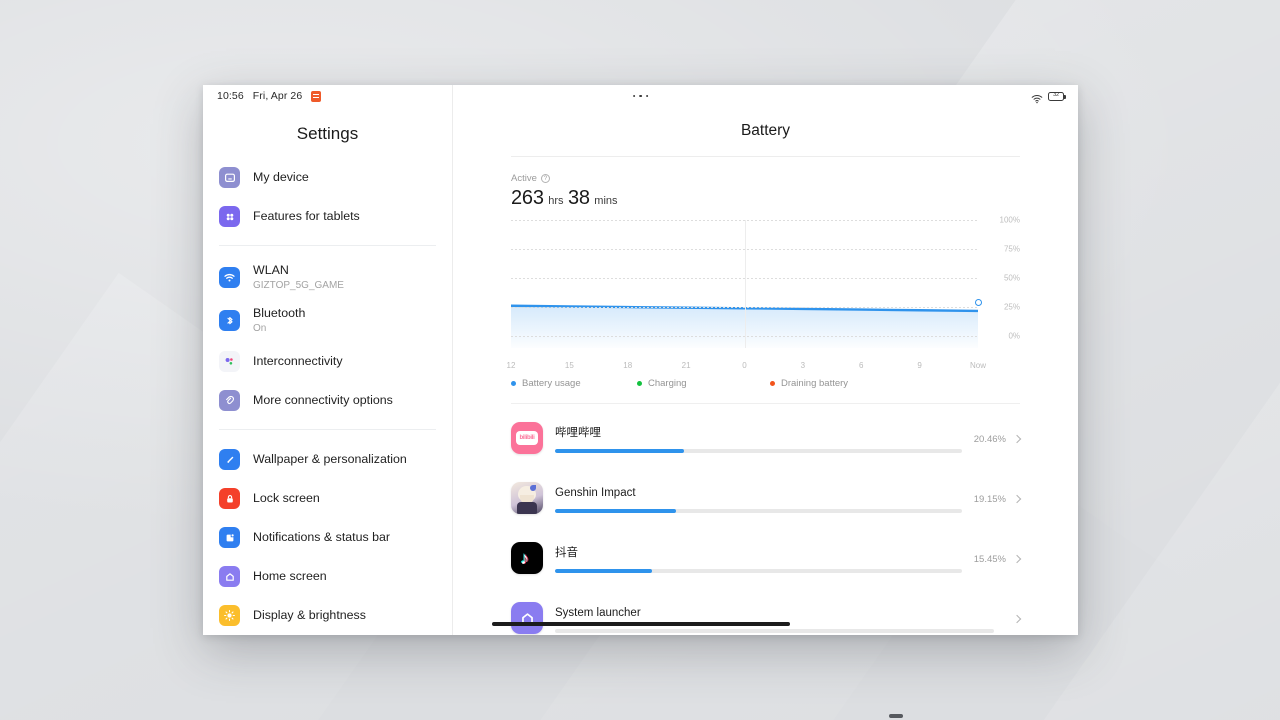 The image size is (1280, 720). I want to click on legend-item-draining-battery: Draining battery, so click(809, 383).